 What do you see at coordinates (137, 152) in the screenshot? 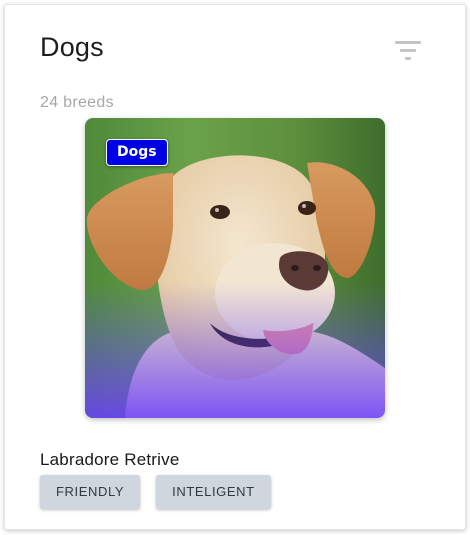
I see `category-badge: Dogs` at bounding box center [137, 152].